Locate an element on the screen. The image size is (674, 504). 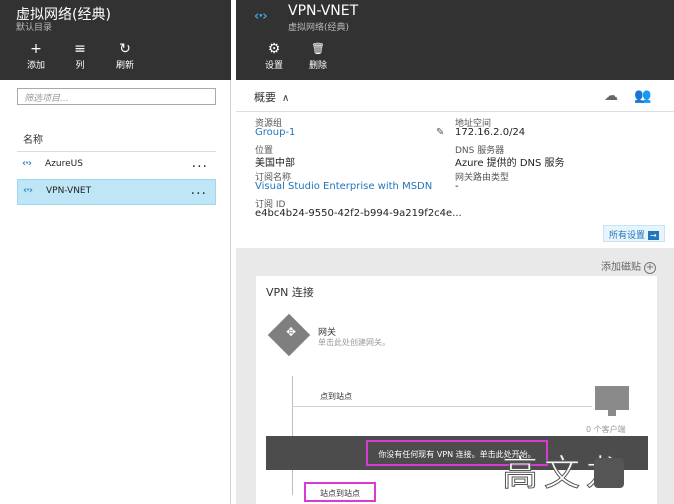
plus-icon: + is located at coordinates (36, 49).